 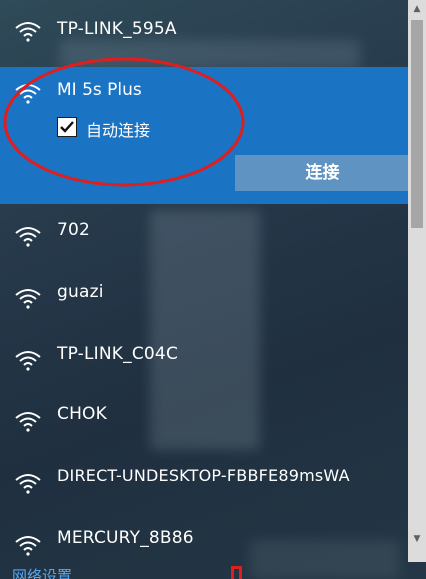 What do you see at coordinates (204, 298) in the screenshot?
I see `network-item-guazi: guazi` at bounding box center [204, 298].